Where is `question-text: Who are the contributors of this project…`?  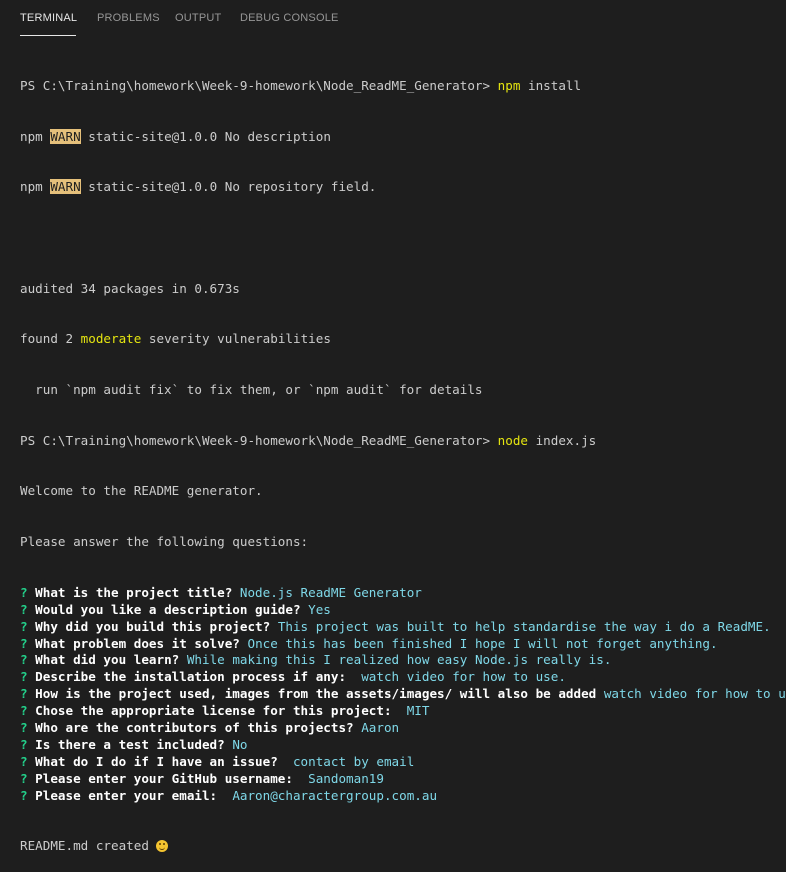
question-text: Who are the contributors of this project… is located at coordinates (198, 727).